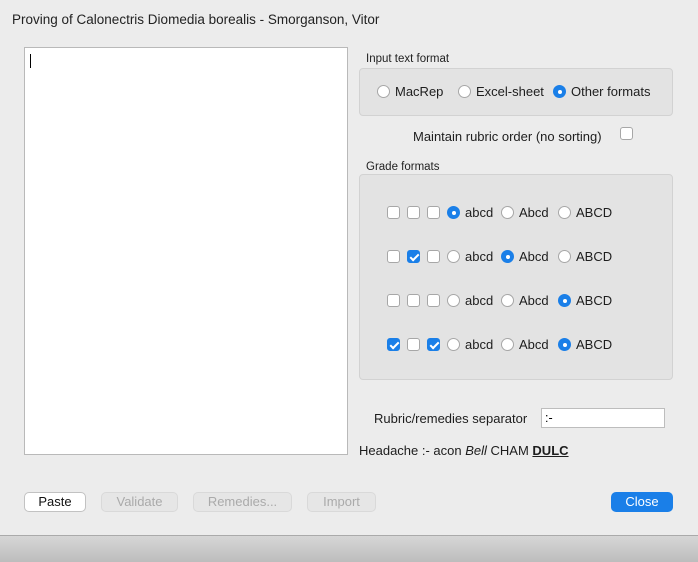  I want to click on grade-row1-label-abcd-upper: ABCD, so click(594, 212).